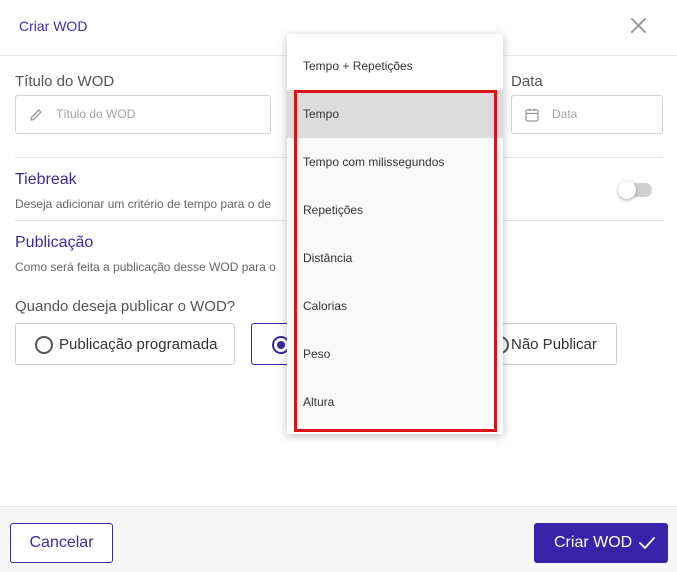  Describe the element at coordinates (143, 114) in the screenshot. I see `title-input: Título do WOD` at that location.